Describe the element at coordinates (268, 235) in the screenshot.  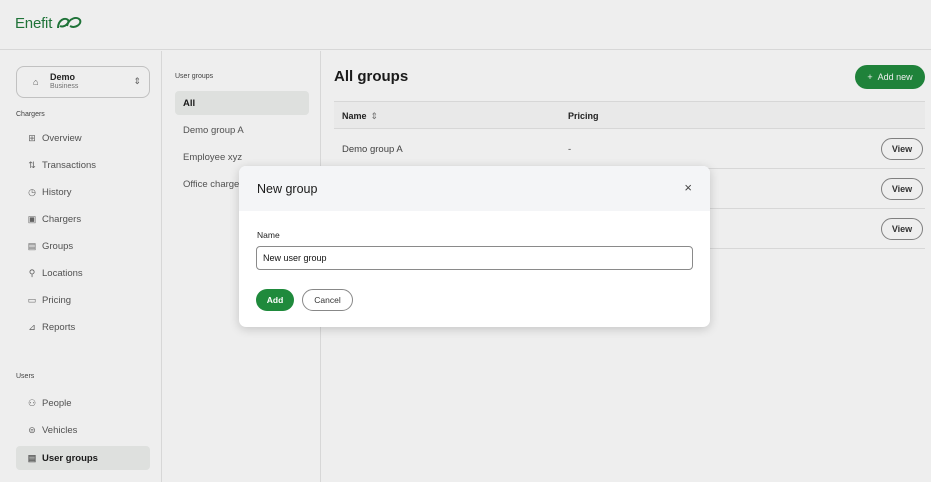
I see `name-field-label: Name` at that location.